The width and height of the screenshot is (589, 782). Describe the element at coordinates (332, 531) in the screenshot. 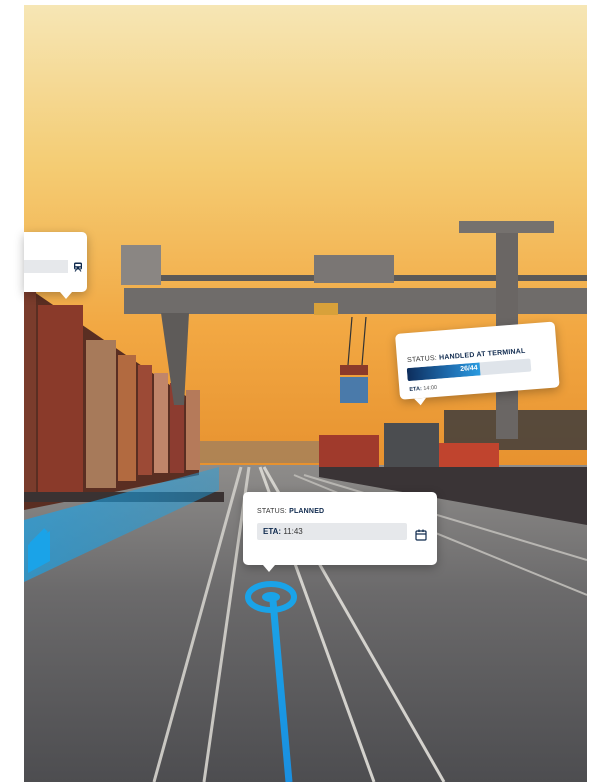

I see `eta-field: ETA: 11:43` at that location.